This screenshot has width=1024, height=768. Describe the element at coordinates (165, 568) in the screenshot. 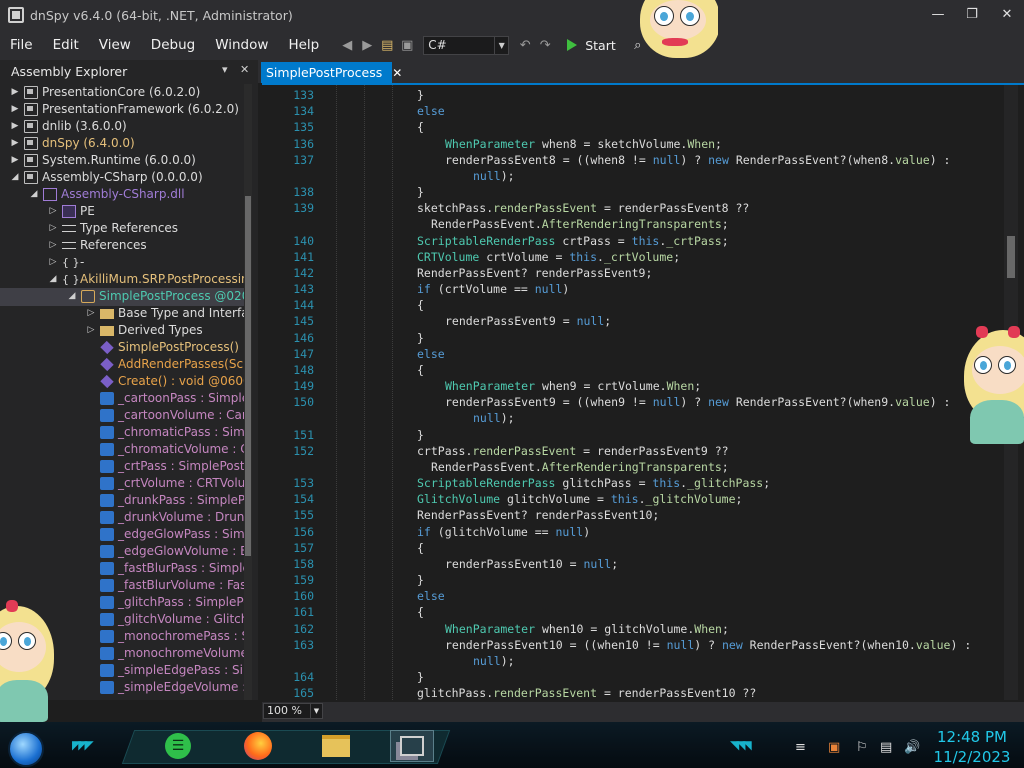

I see `tree-node: _fastBlurPass : SimpleP` at that location.